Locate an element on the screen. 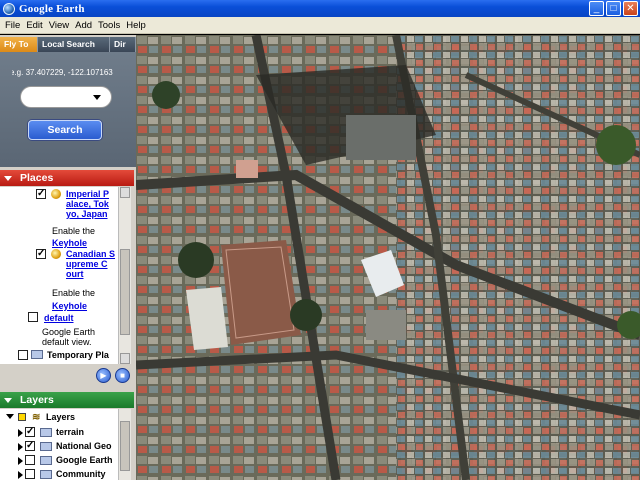 This screenshot has width=640, height=480. layer-row-google-earth: Google Earth is located at coordinates (59, 461).